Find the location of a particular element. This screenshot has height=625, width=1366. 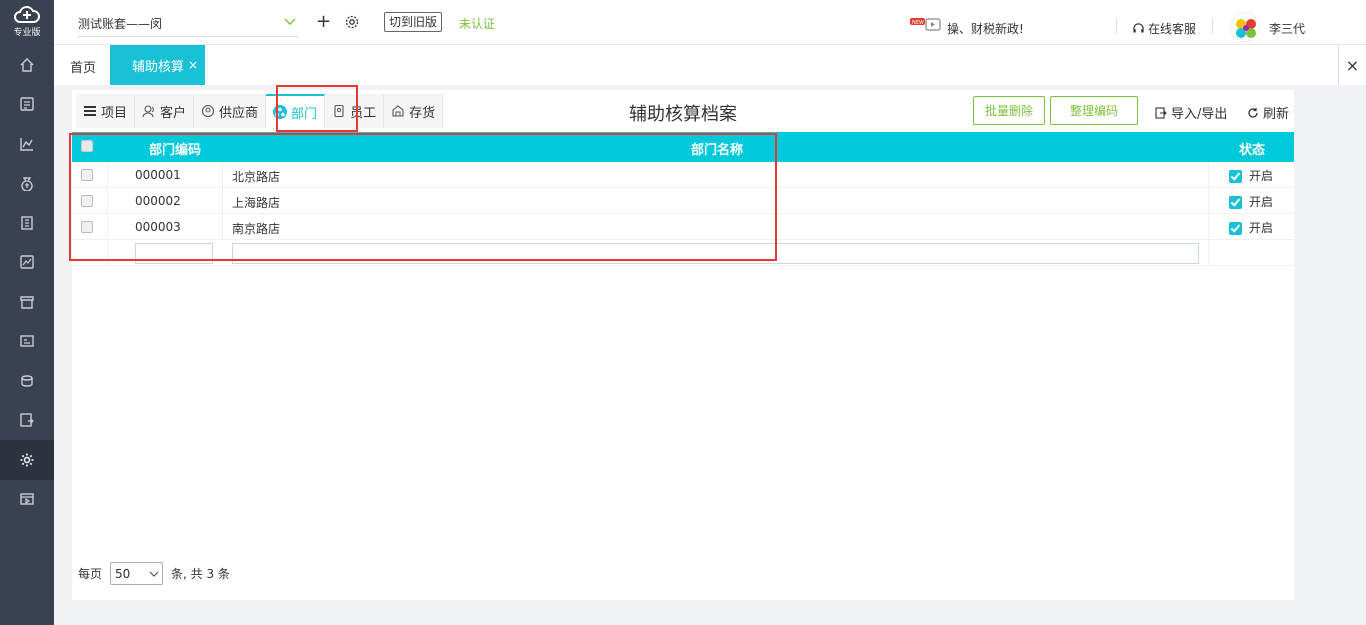

category-tab-project: 项目 is located at coordinates (106, 111).